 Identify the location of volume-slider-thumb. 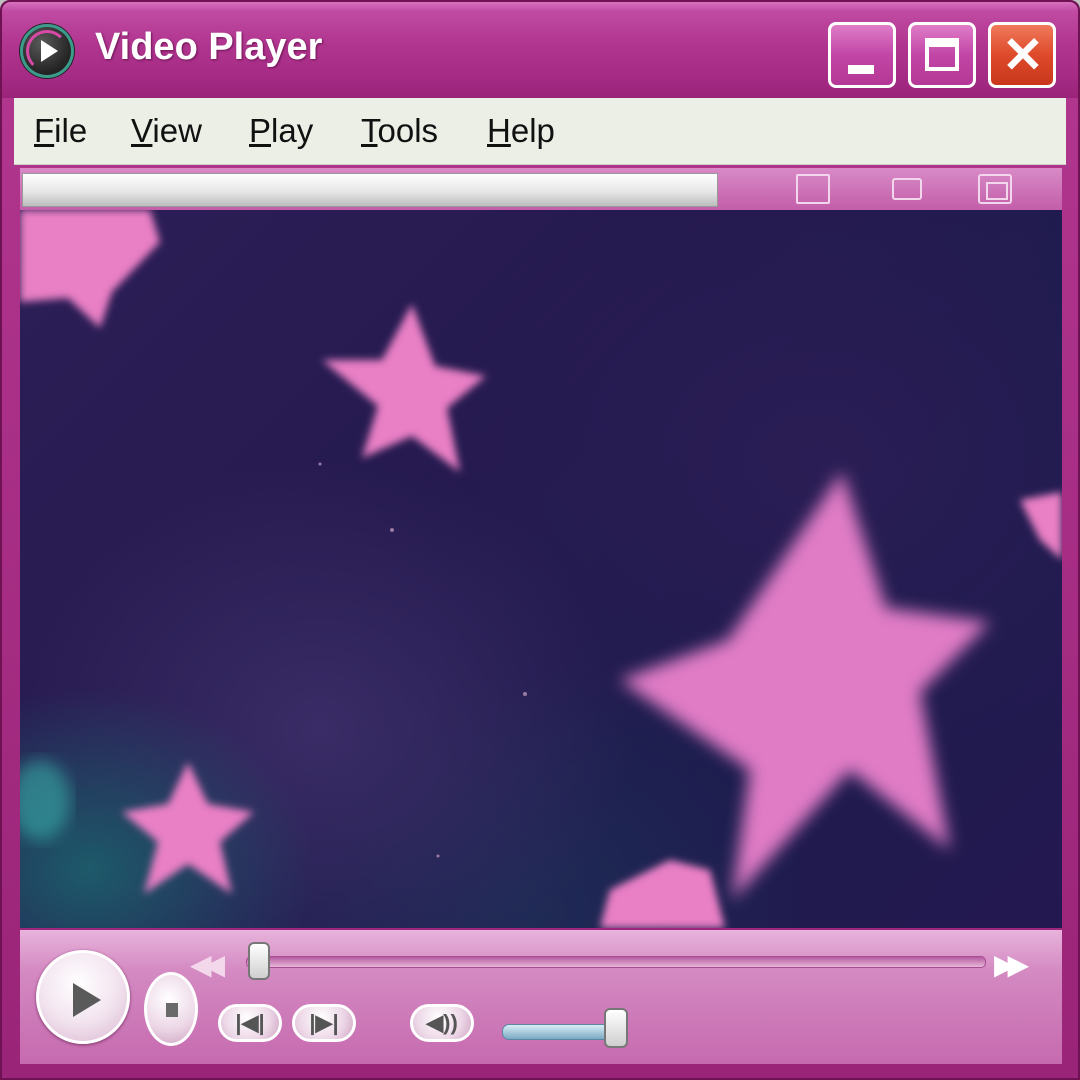
(616, 1028).